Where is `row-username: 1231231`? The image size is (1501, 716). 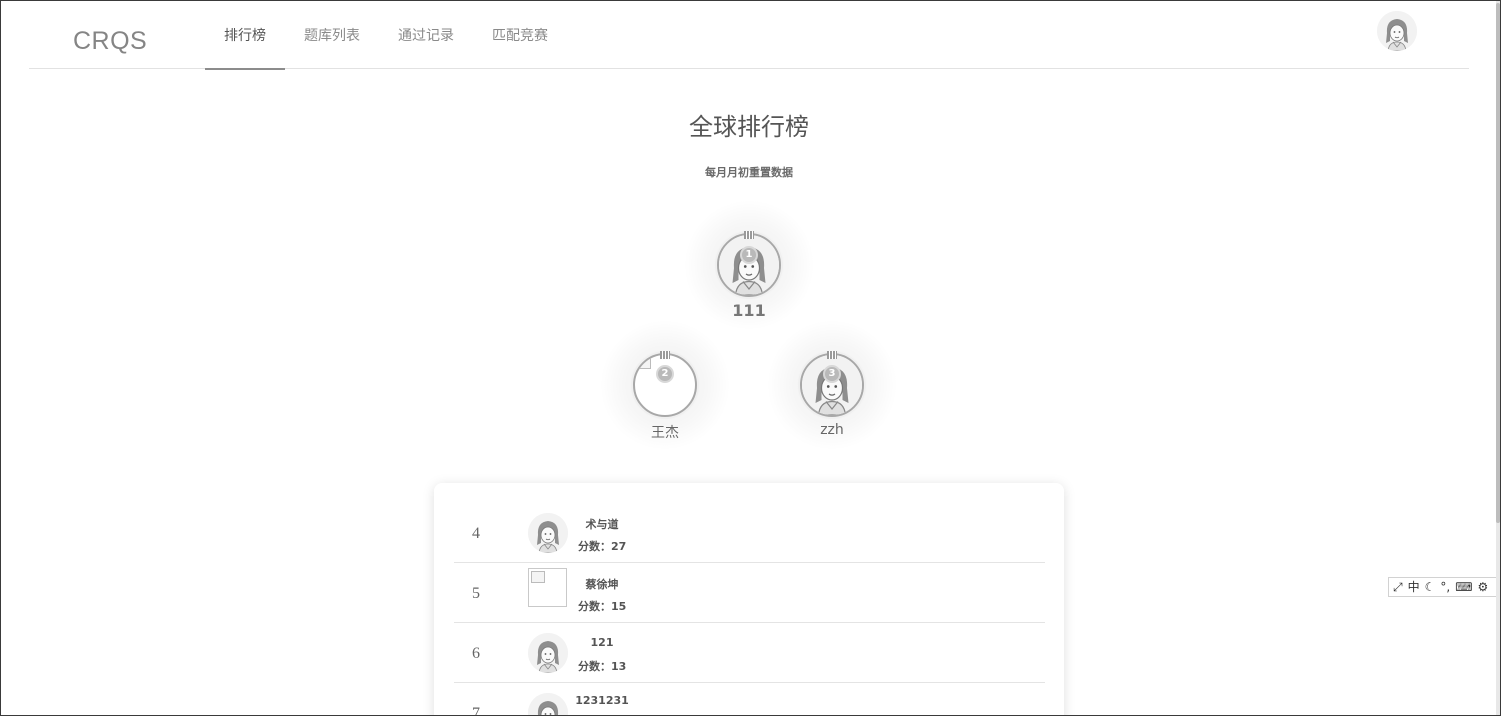 row-username: 1231231 is located at coordinates (602, 700).